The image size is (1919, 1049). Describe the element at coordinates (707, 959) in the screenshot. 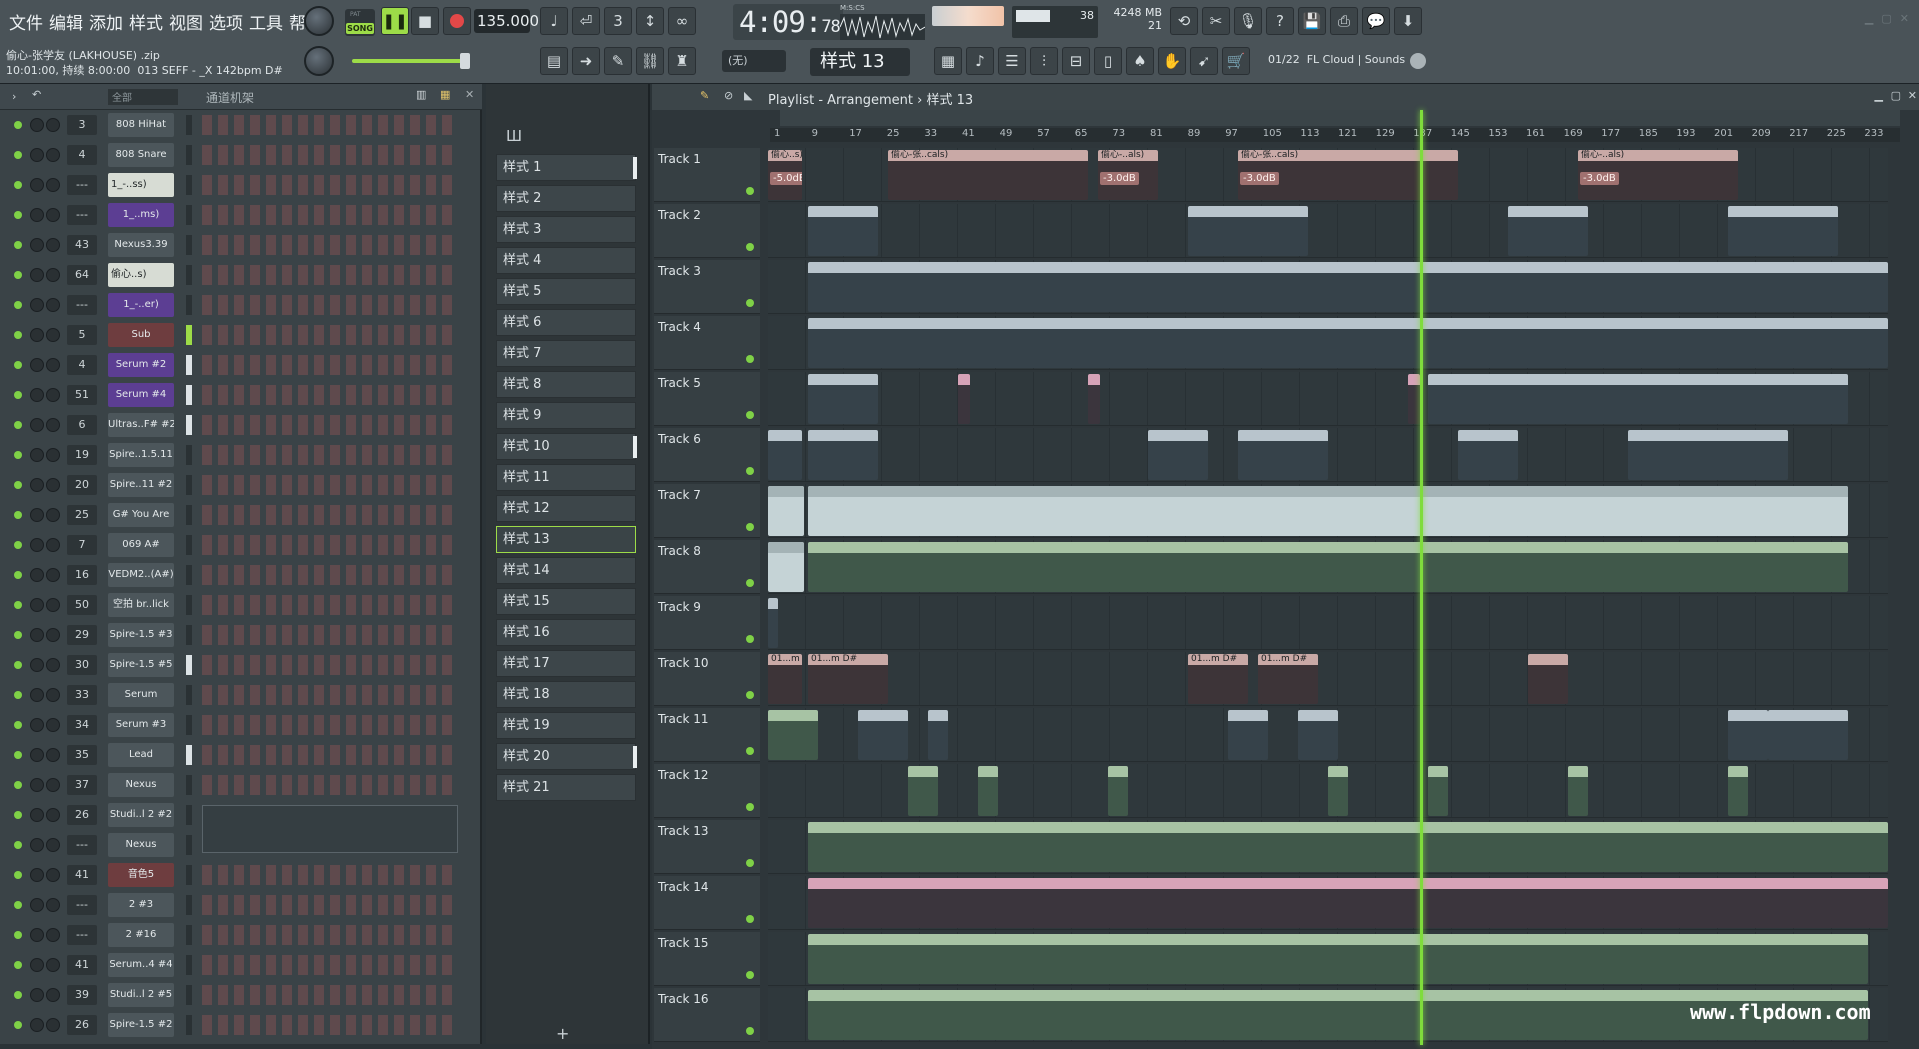

I see `track-header: Track 15` at that location.